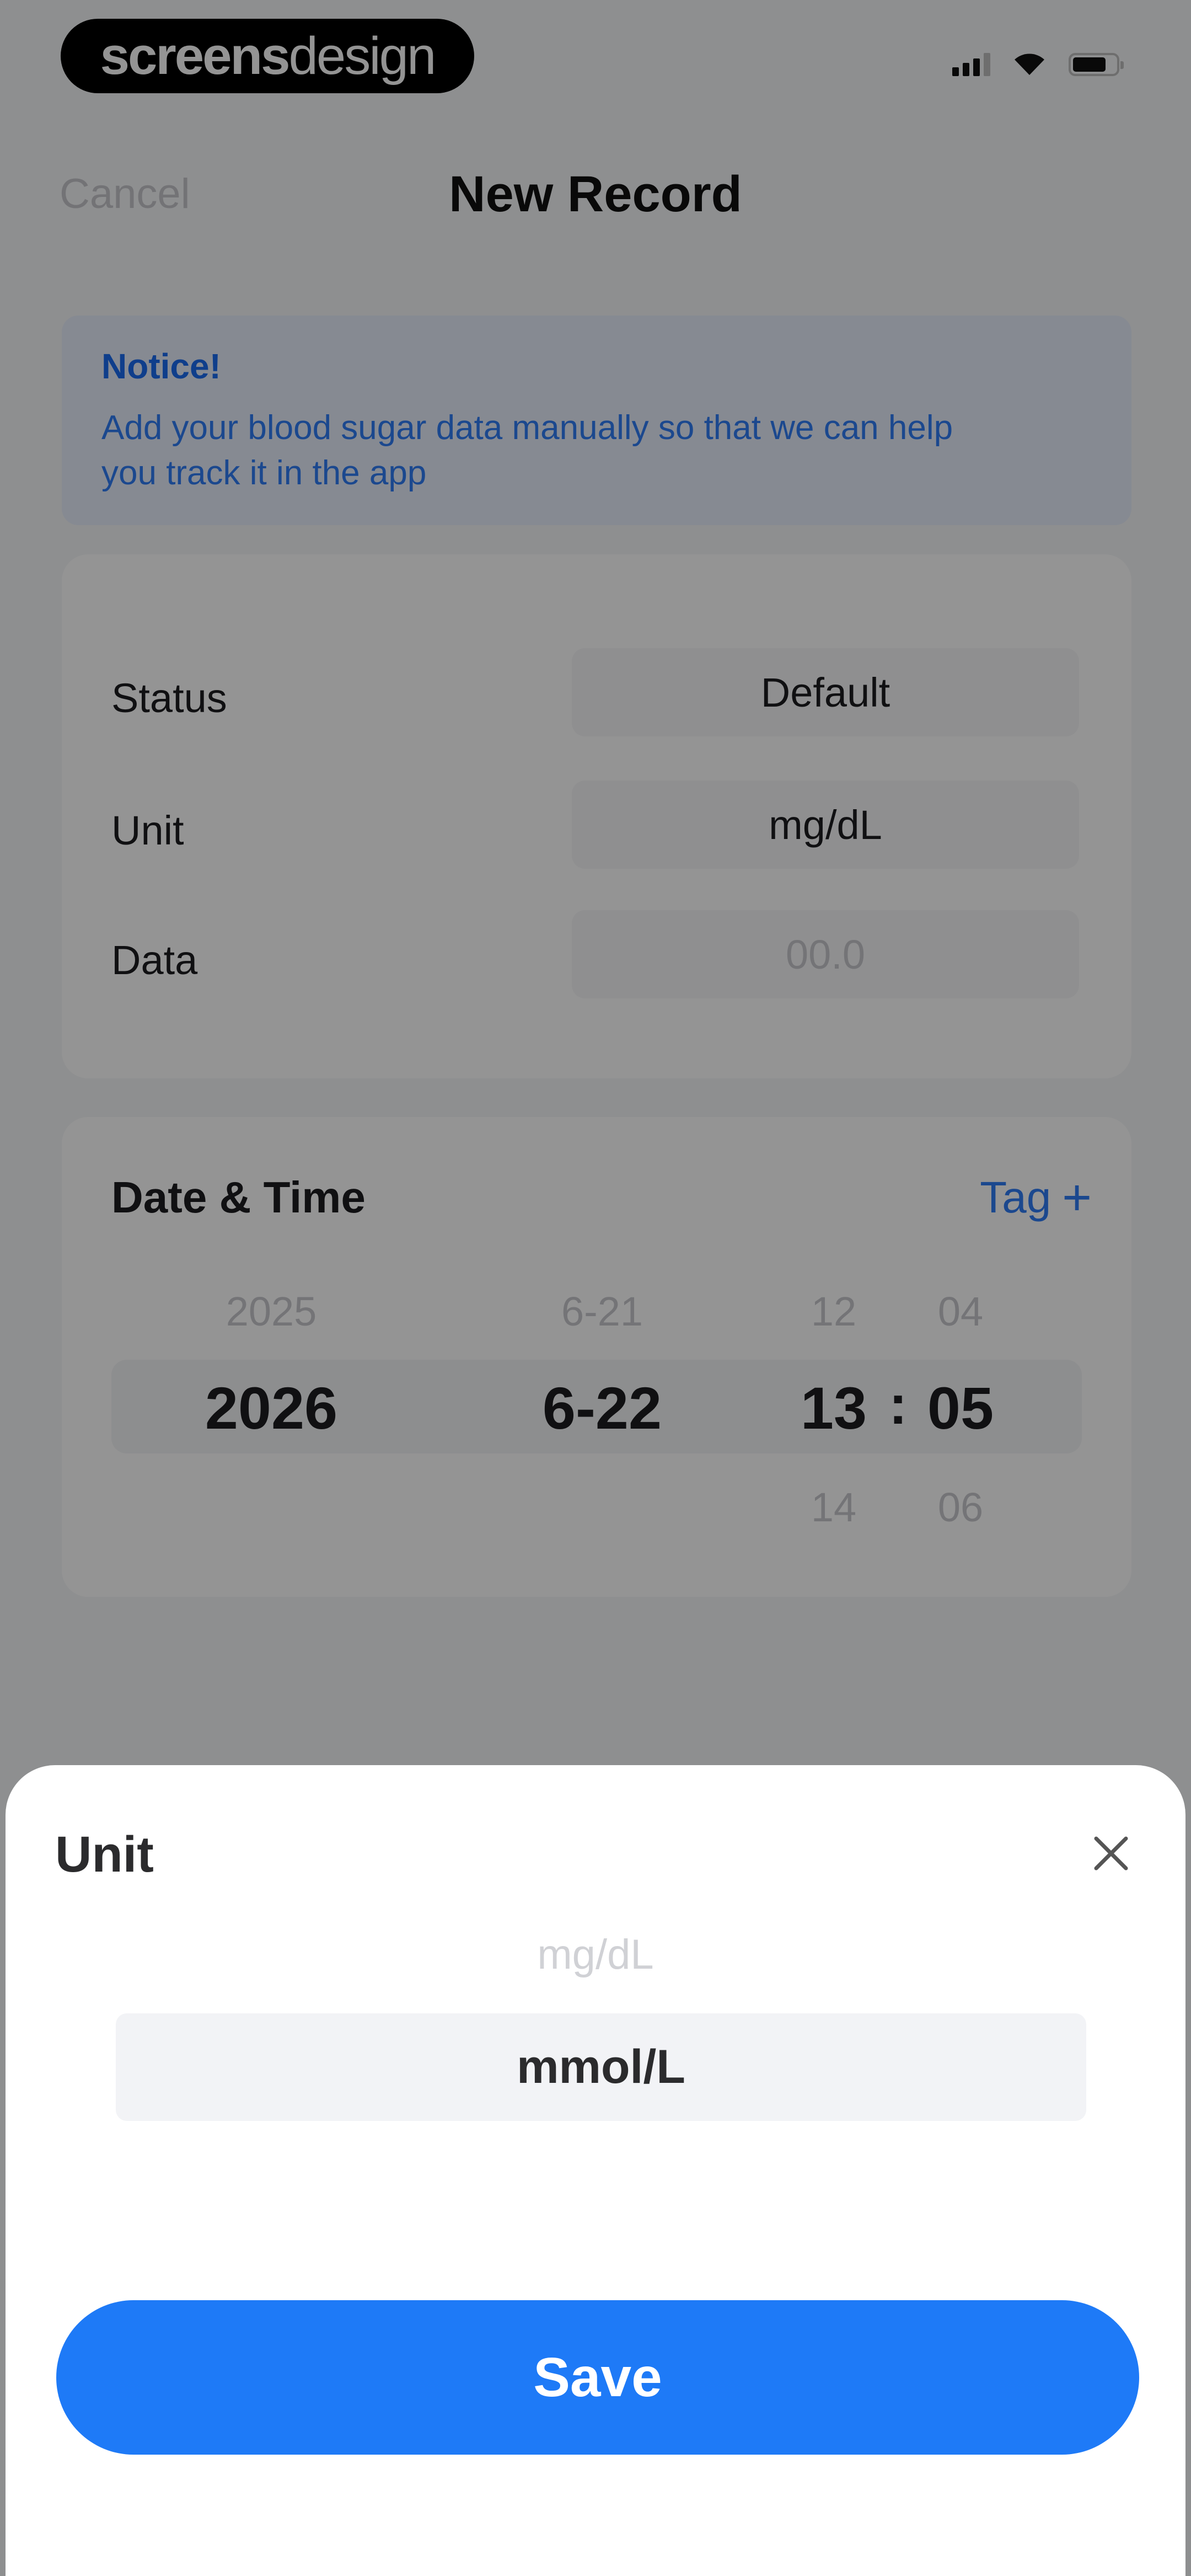  What do you see at coordinates (1111, 1853) in the screenshot?
I see `close-icon` at bounding box center [1111, 1853].